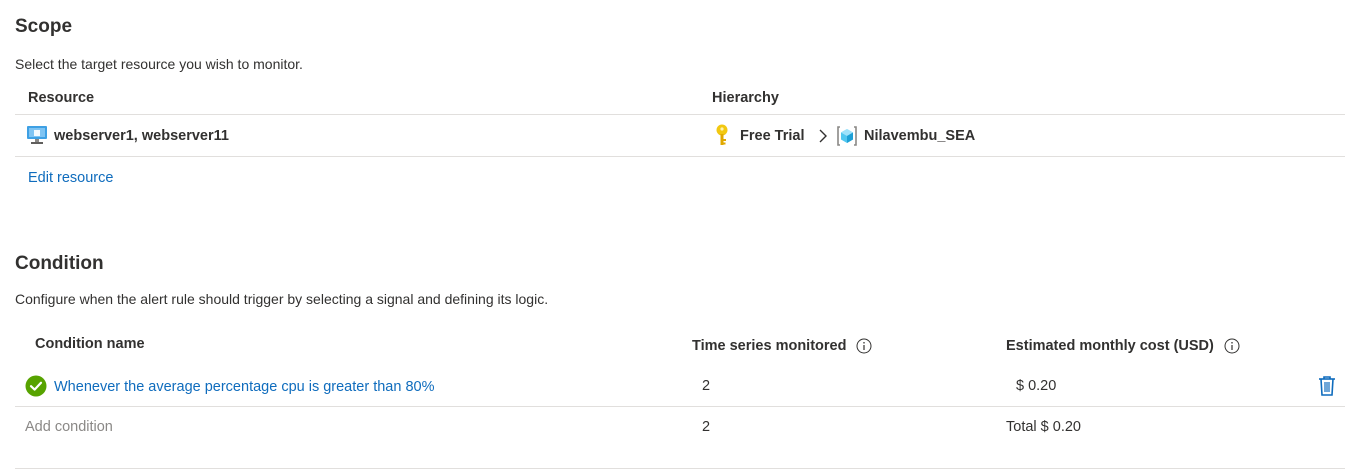 The width and height of the screenshot is (1365, 471). Describe the element at coordinates (722, 136) in the screenshot. I see `key-icon` at that location.